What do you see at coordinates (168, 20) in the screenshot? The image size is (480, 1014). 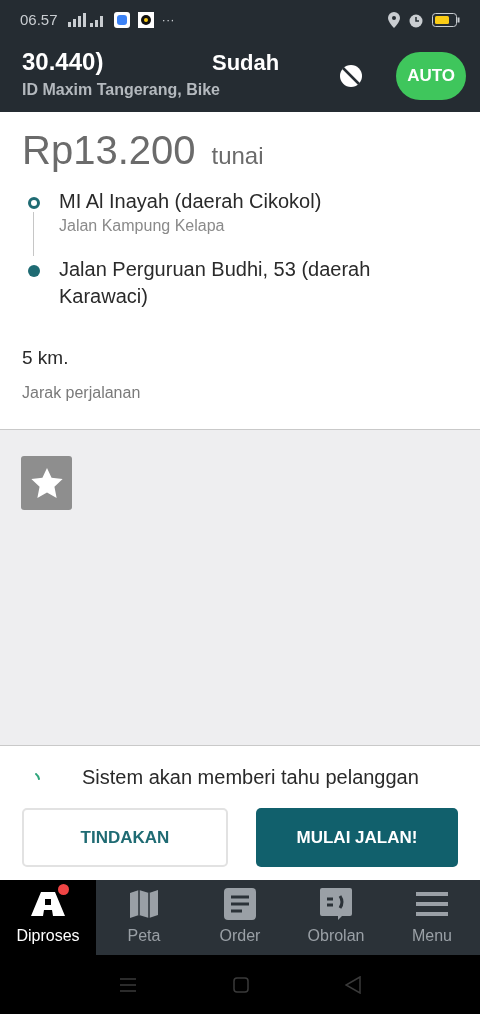 I see `overflow-indicator: ···` at bounding box center [168, 20].